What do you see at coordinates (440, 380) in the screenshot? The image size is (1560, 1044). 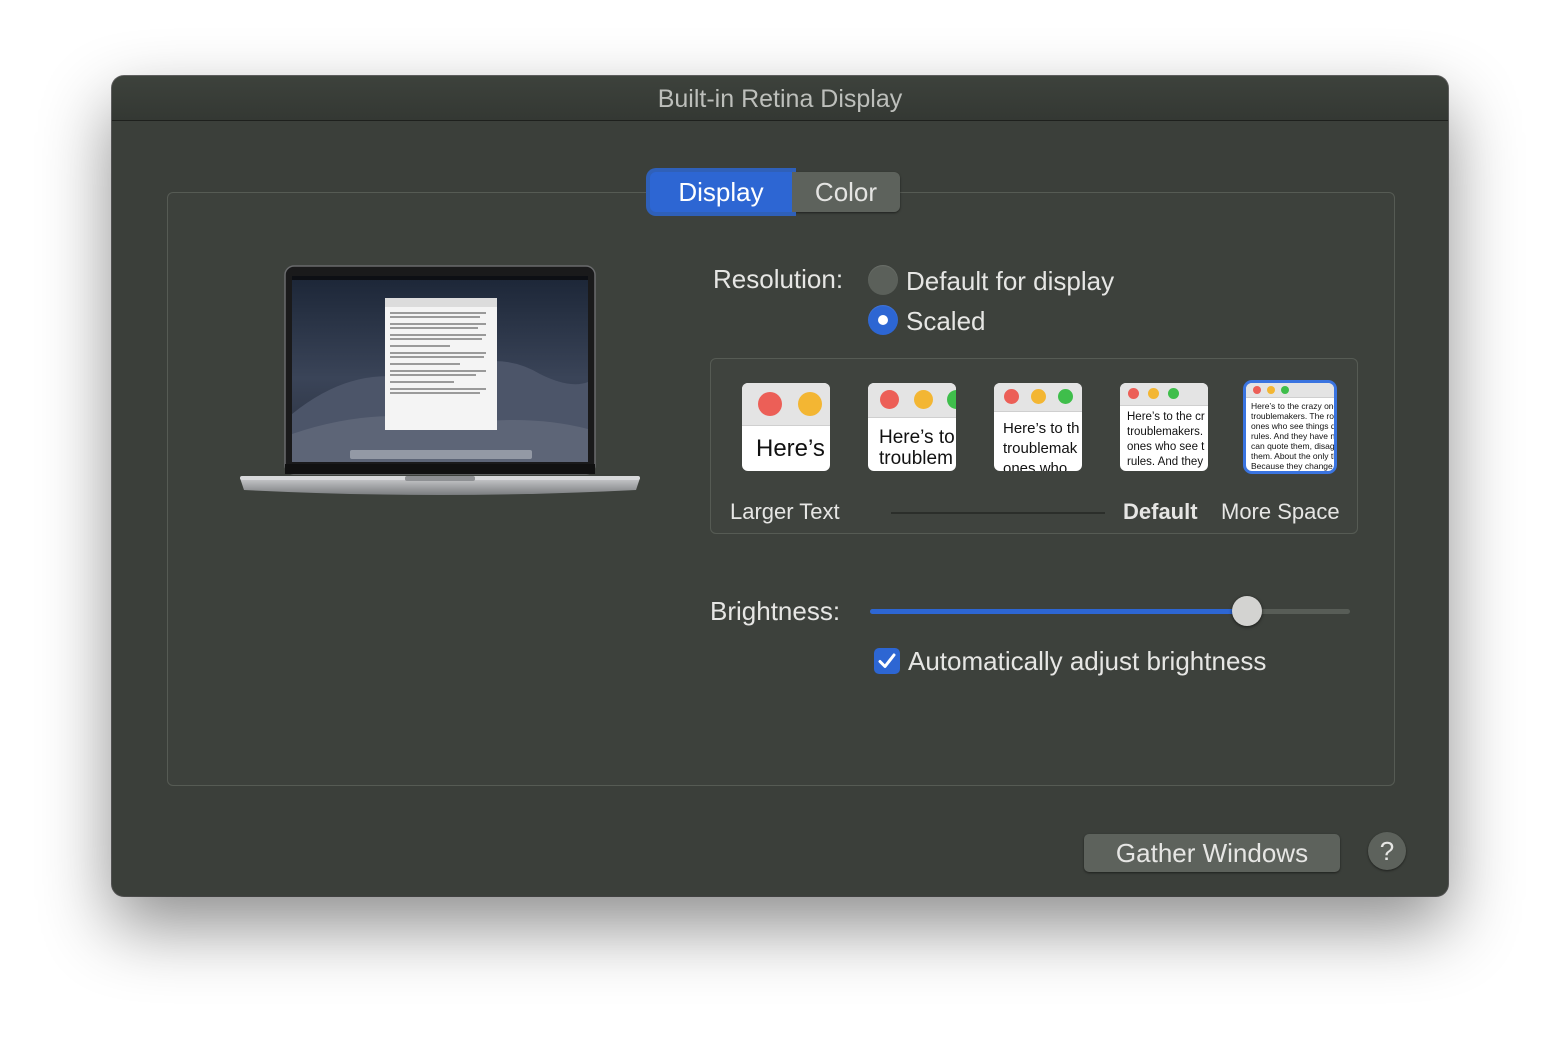 I see `macbook-display-illustration` at bounding box center [440, 380].